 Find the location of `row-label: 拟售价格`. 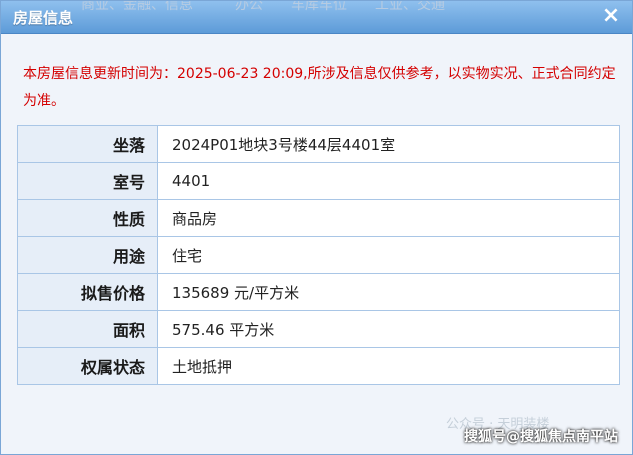

row-label: 拟售价格 is located at coordinates (87, 292).